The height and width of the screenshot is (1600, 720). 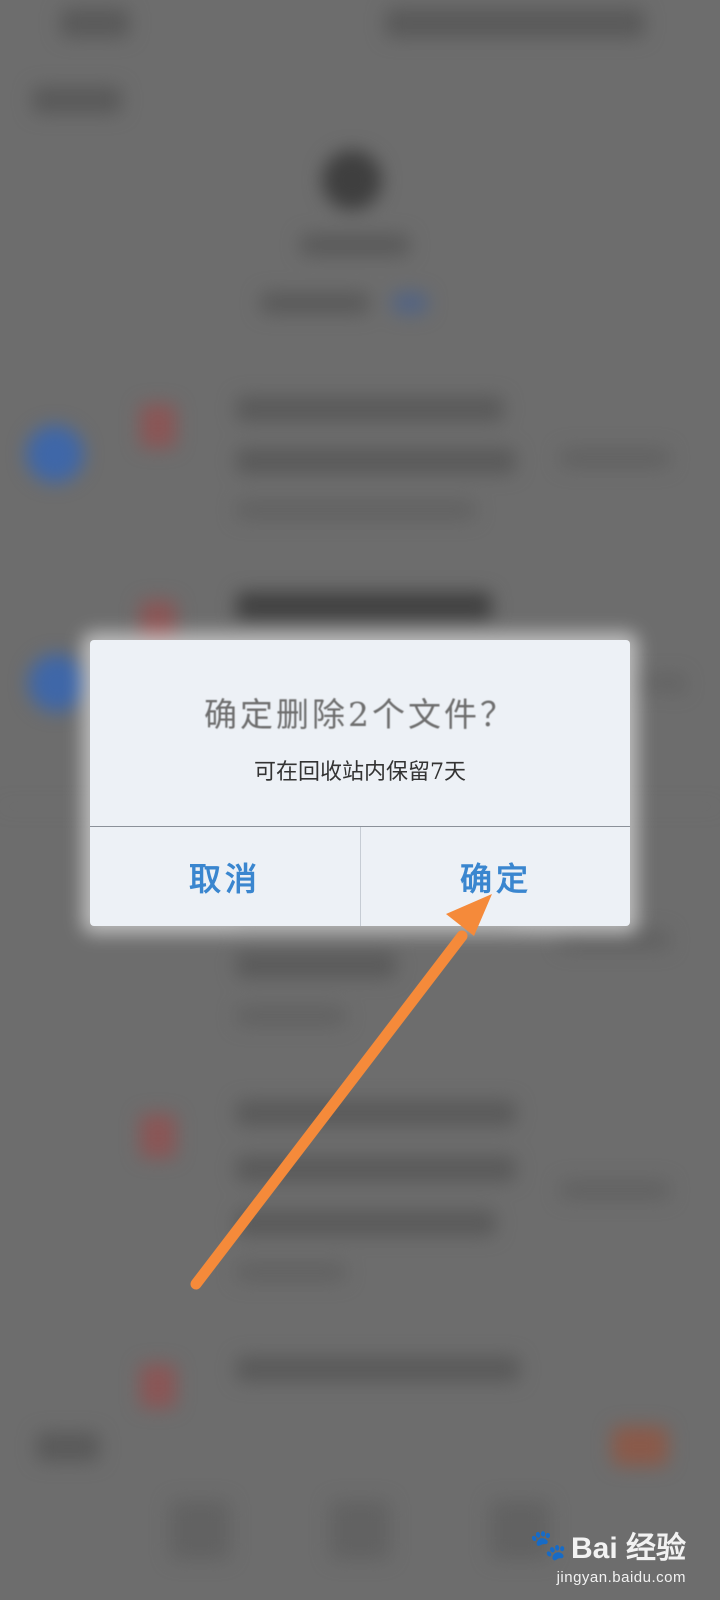 What do you see at coordinates (496, 876) in the screenshot?
I see `confirm-button: 确定` at bounding box center [496, 876].